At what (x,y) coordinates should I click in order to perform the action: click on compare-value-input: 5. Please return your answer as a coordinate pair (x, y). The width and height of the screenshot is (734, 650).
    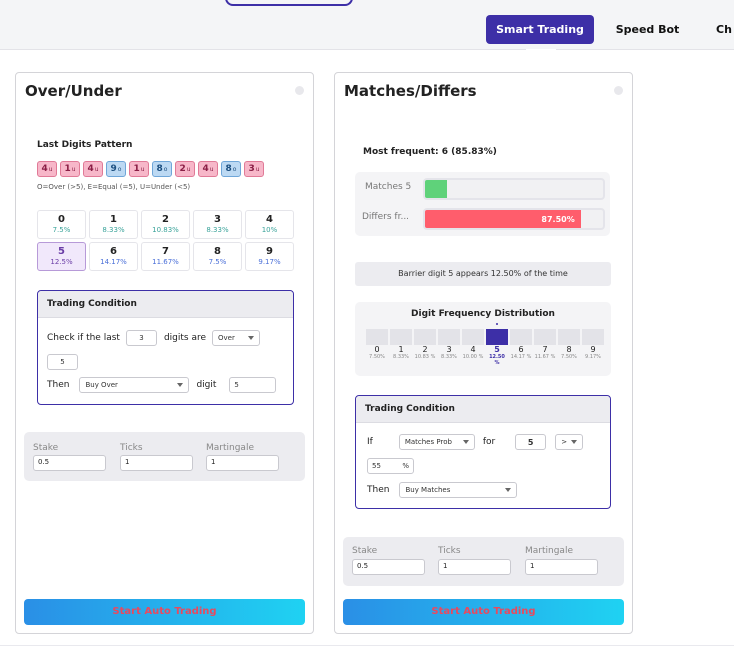
    Looking at the image, I should click on (62, 362).